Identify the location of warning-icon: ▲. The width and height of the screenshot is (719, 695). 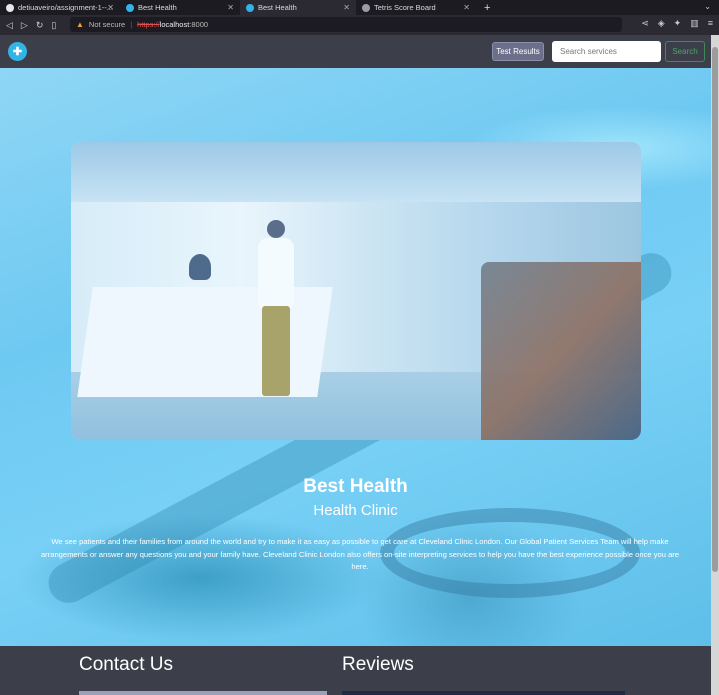
(80, 24).